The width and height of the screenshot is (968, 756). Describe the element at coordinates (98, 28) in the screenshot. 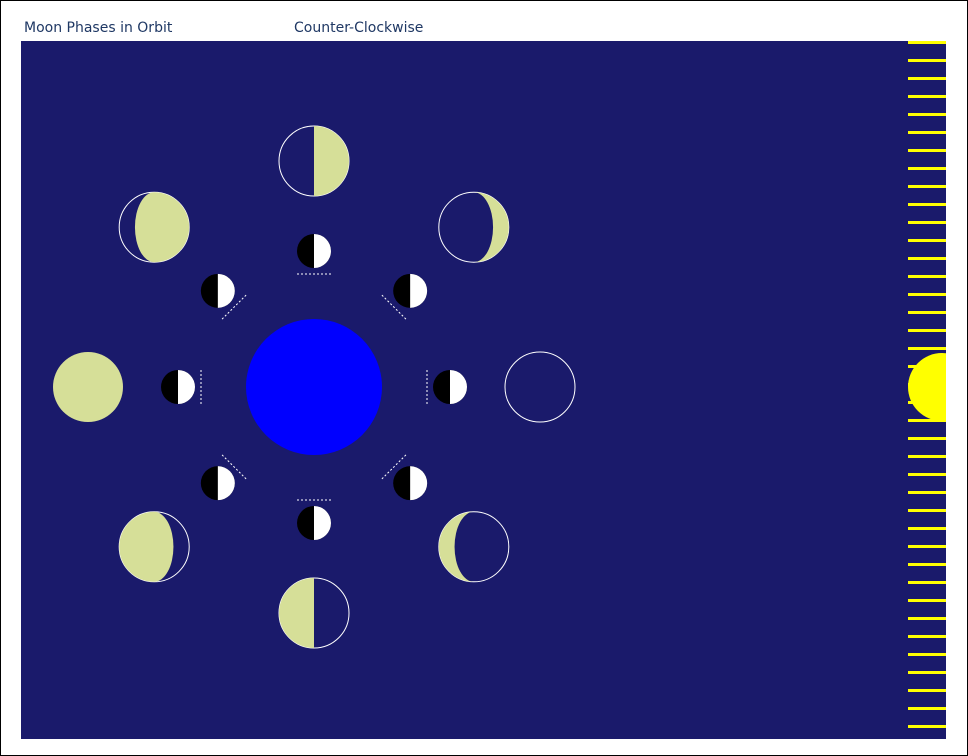

I see `diagram-title: Moon Phases in Orbit` at that location.